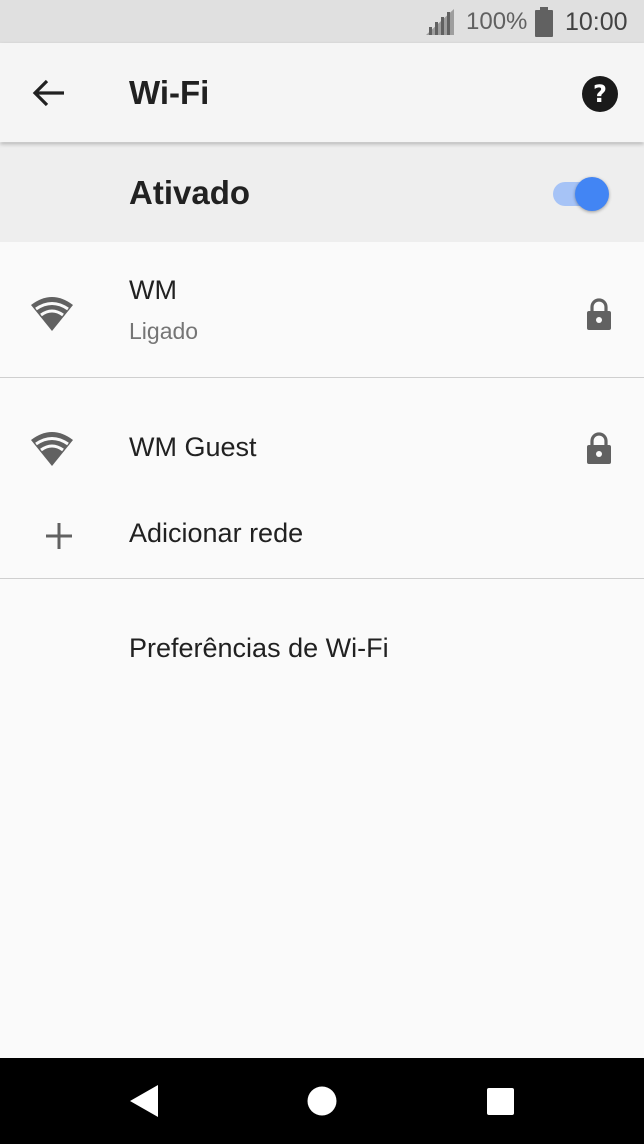 Image resolution: width=644 pixels, height=1144 pixels. What do you see at coordinates (322, 92) in the screenshot?
I see `app-bar: Wi-Fi ?` at bounding box center [322, 92].